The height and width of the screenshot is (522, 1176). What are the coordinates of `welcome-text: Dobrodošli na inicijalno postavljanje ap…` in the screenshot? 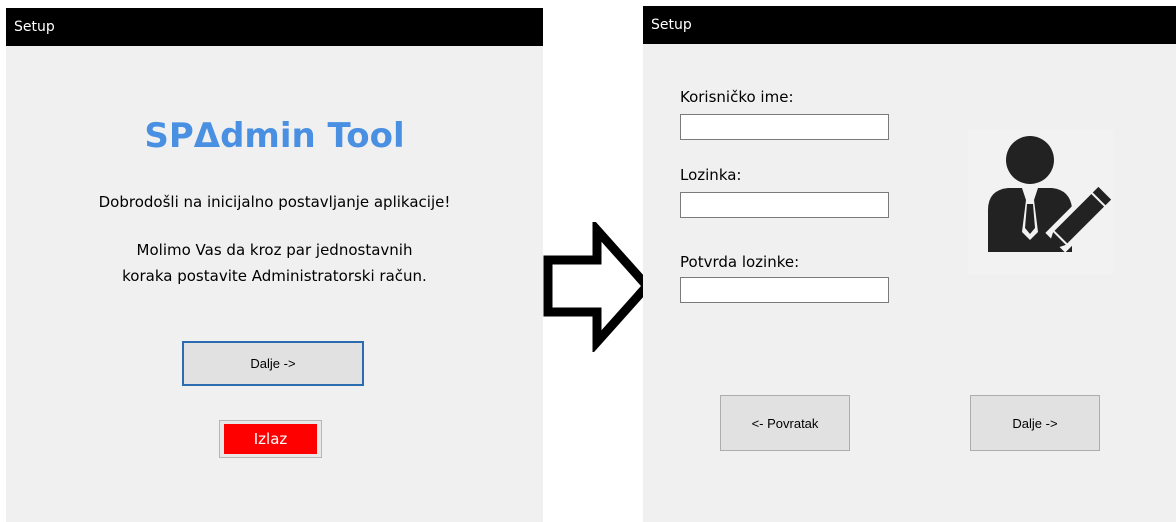 It's located at (274, 202).